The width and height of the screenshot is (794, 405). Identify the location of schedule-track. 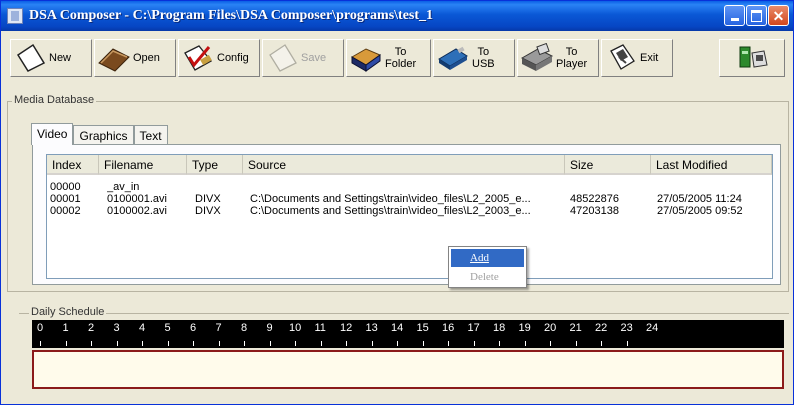
(408, 369).